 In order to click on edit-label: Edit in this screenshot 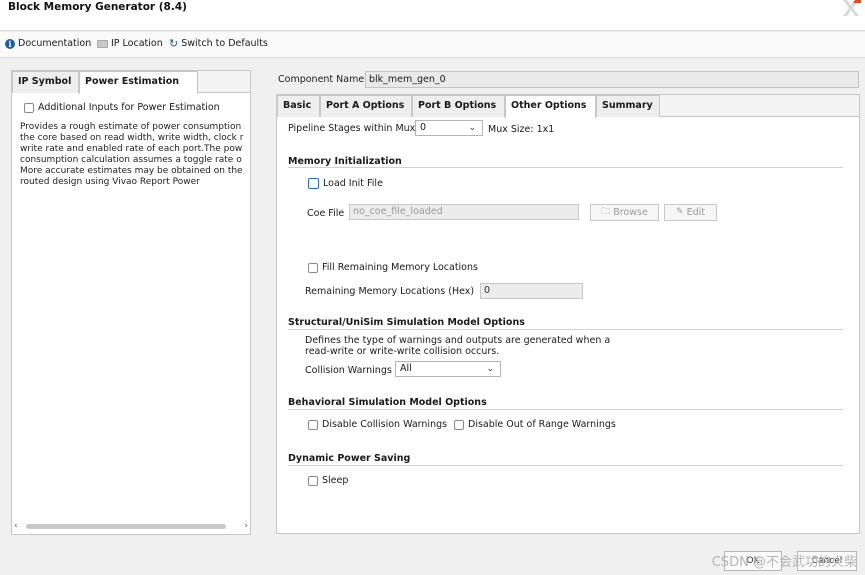, I will do `click(695, 212)`.